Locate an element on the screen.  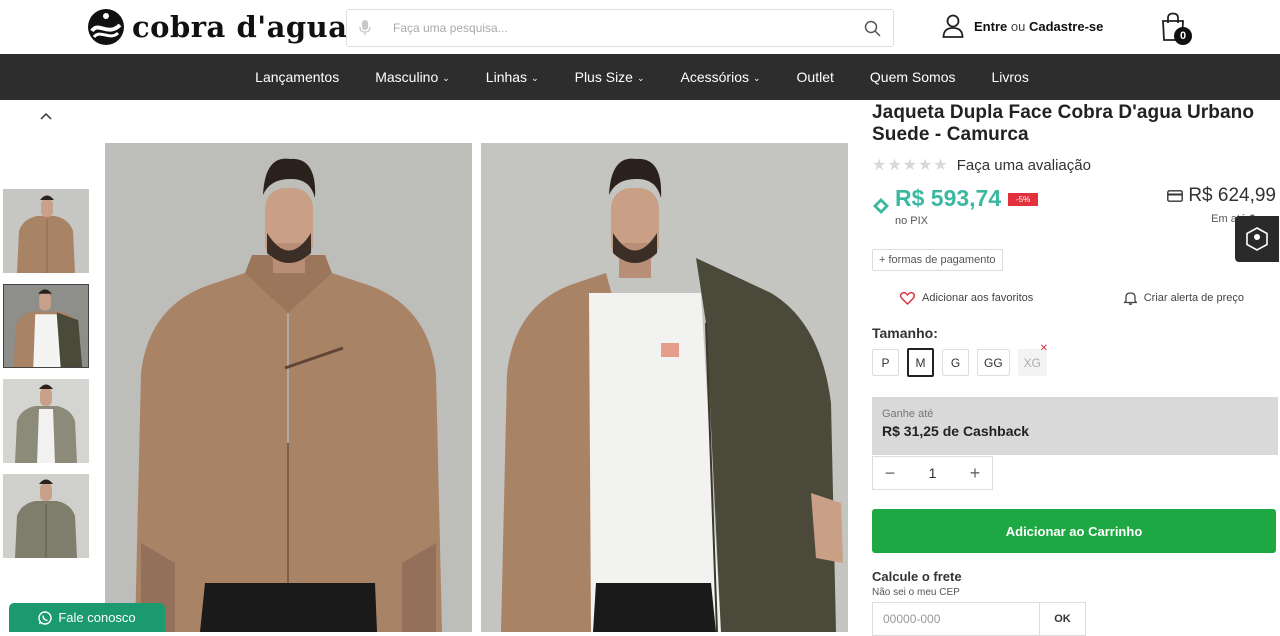
cep-form: 00000-000 OK is located at coordinates (1075, 619).